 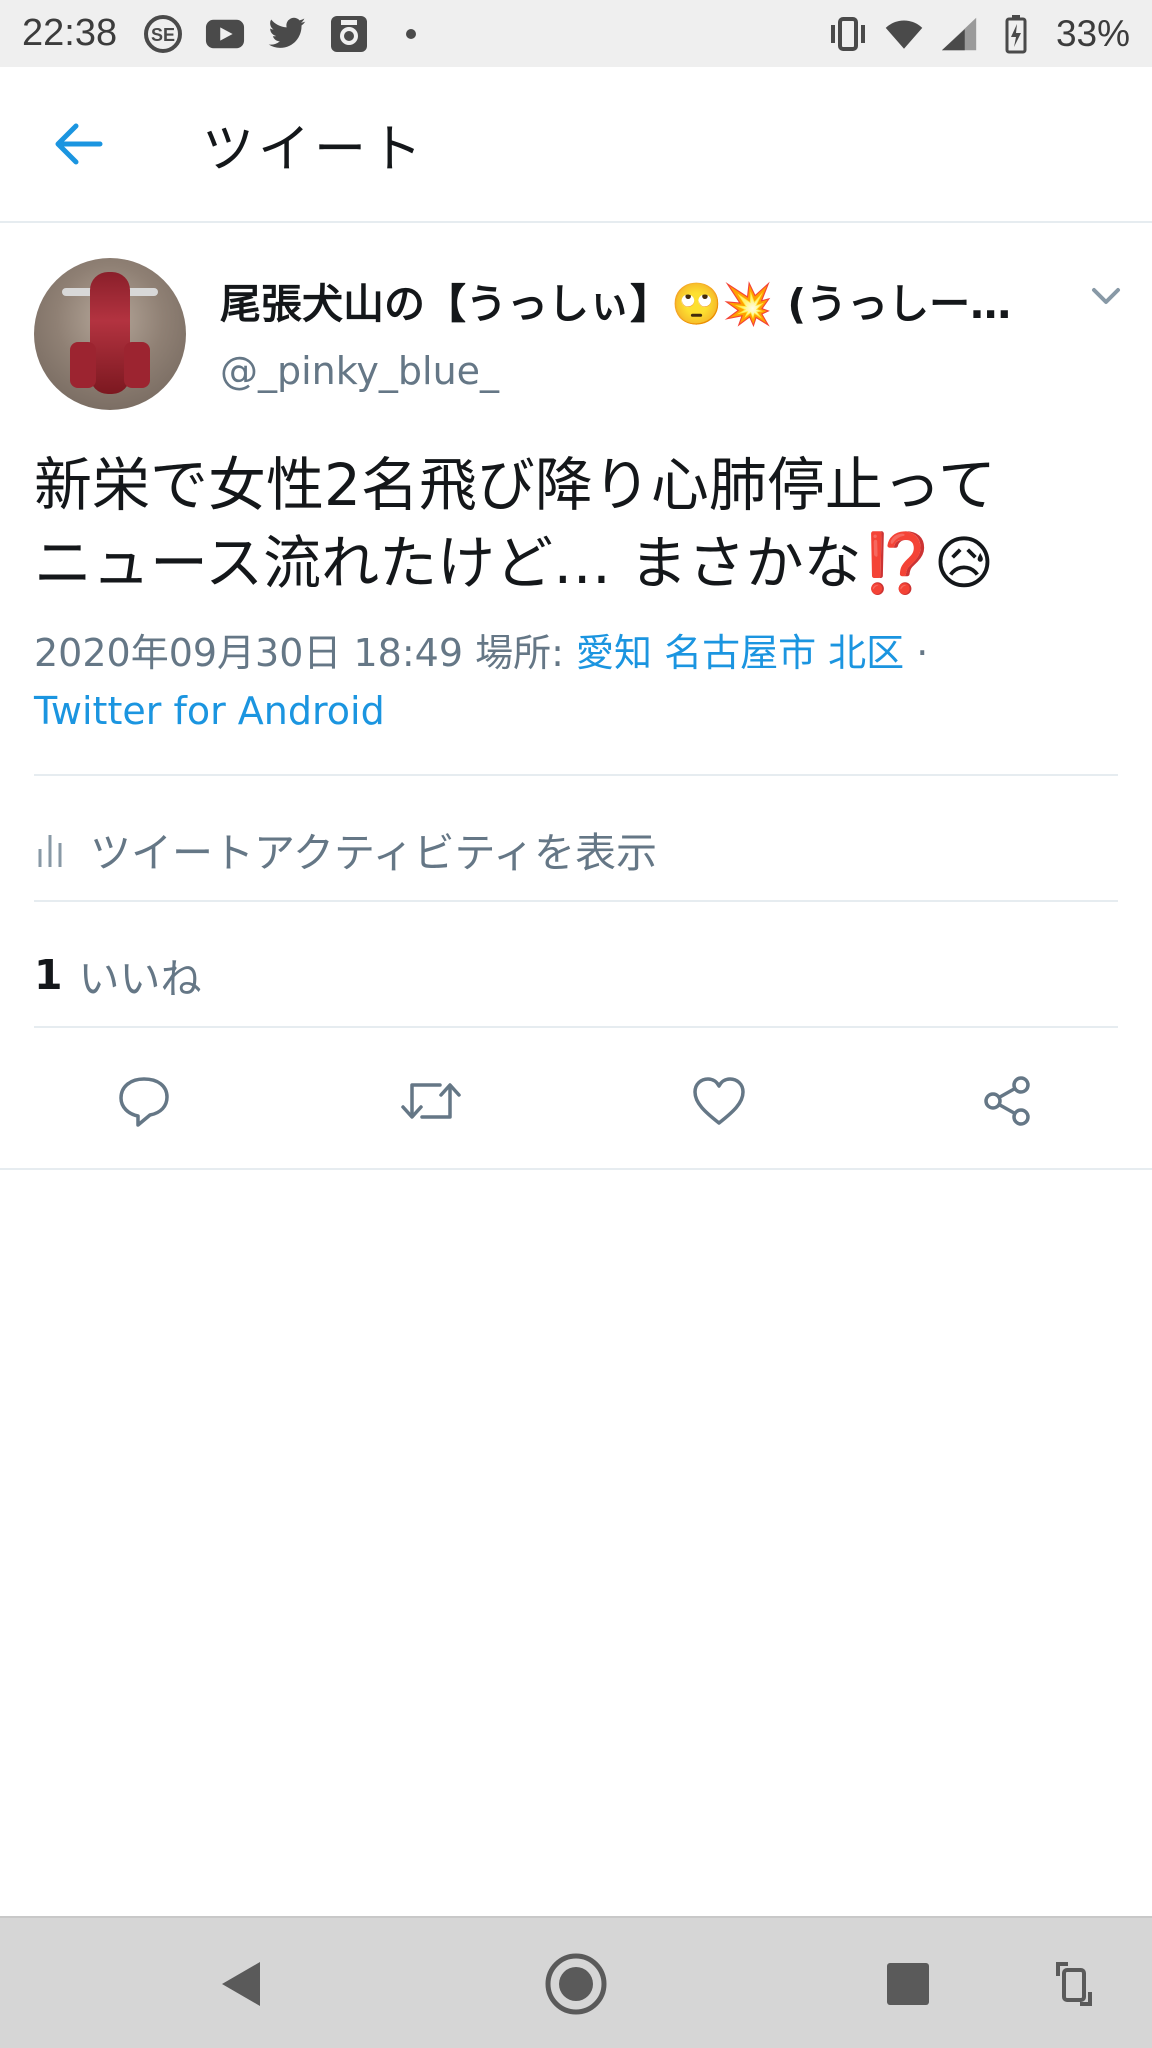 What do you see at coordinates (110, 334) in the screenshot?
I see `avatar` at bounding box center [110, 334].